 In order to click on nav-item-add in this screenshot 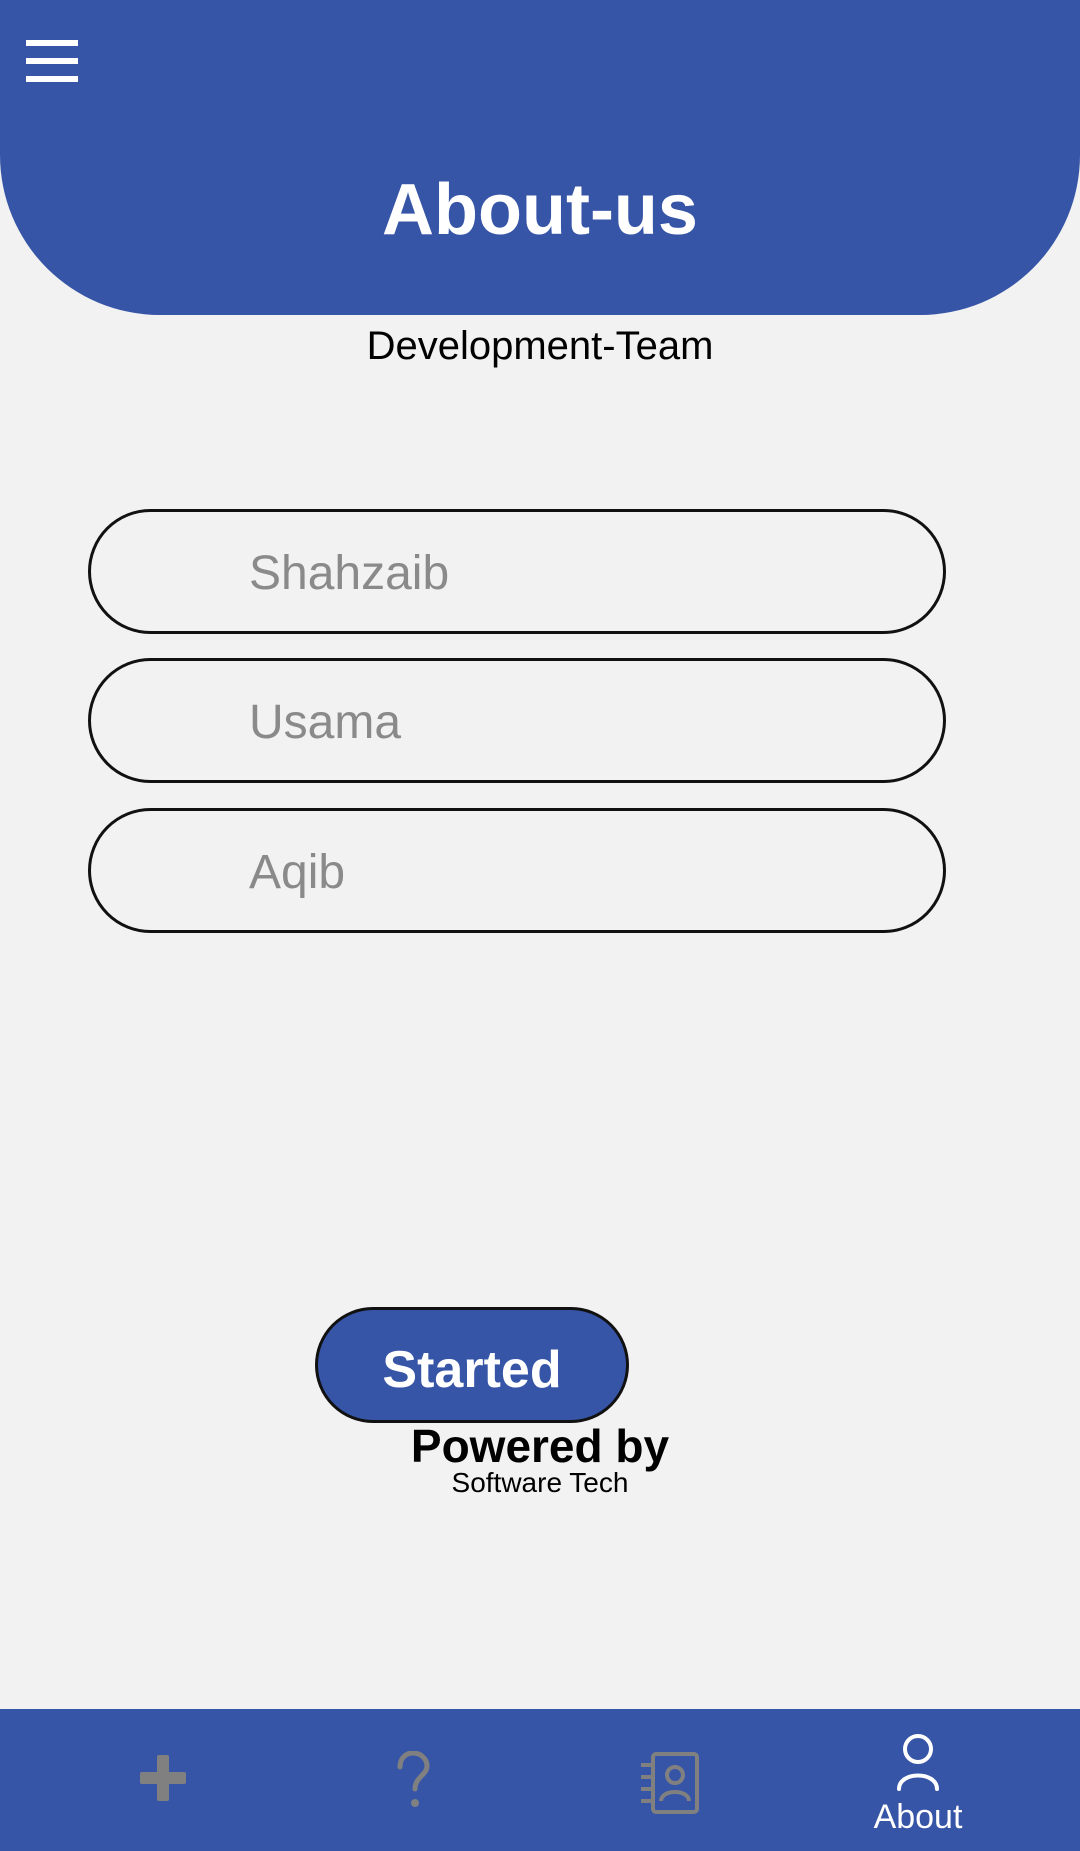, I will do `click(162, 1780)`.